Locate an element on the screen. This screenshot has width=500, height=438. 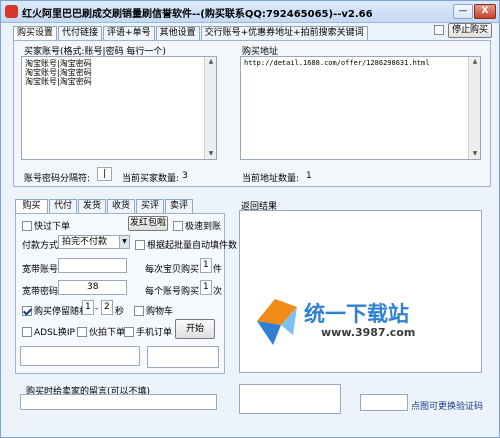
stay-random-option: 购买停留随机 is located at coordinates (55, 310).